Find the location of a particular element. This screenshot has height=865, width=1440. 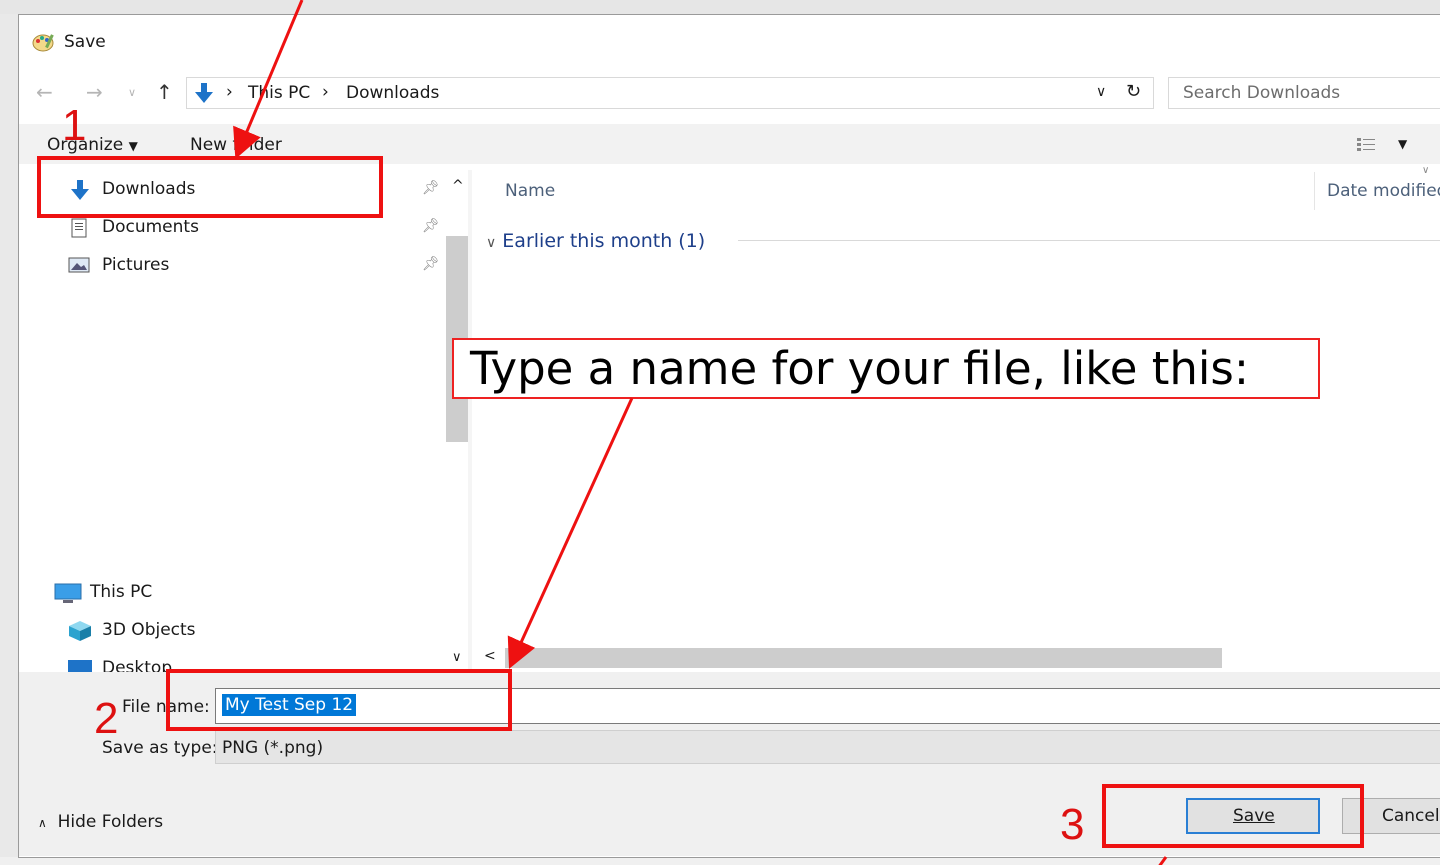

back-arrow-icon: ← is located at coordinates (44, 92).